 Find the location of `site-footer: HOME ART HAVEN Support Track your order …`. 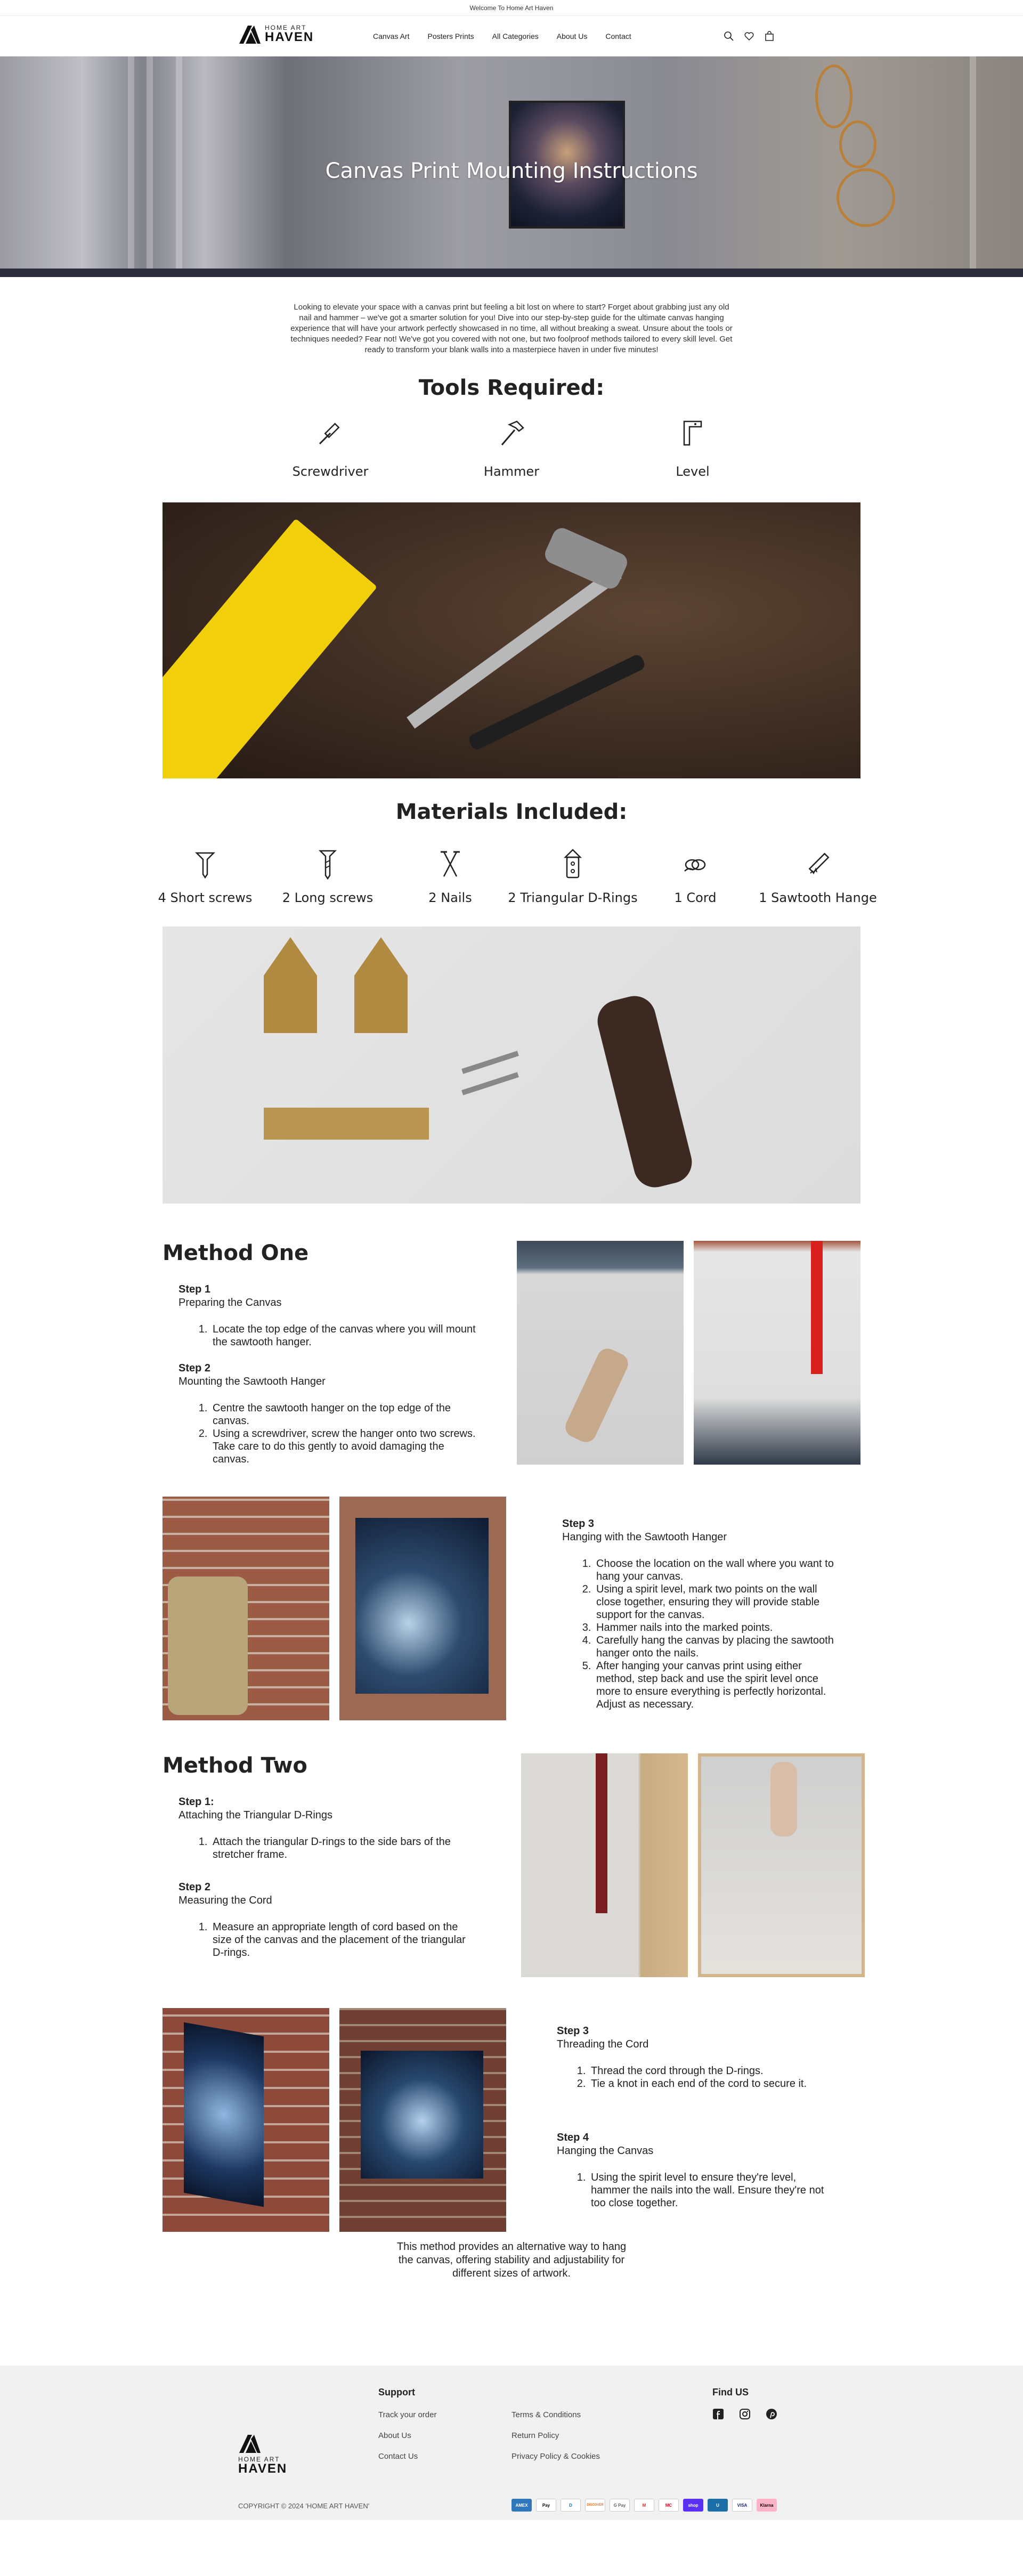

site-footer: HOME ART HAVEN Support Track your order … is located at coordinates (511, 2443).